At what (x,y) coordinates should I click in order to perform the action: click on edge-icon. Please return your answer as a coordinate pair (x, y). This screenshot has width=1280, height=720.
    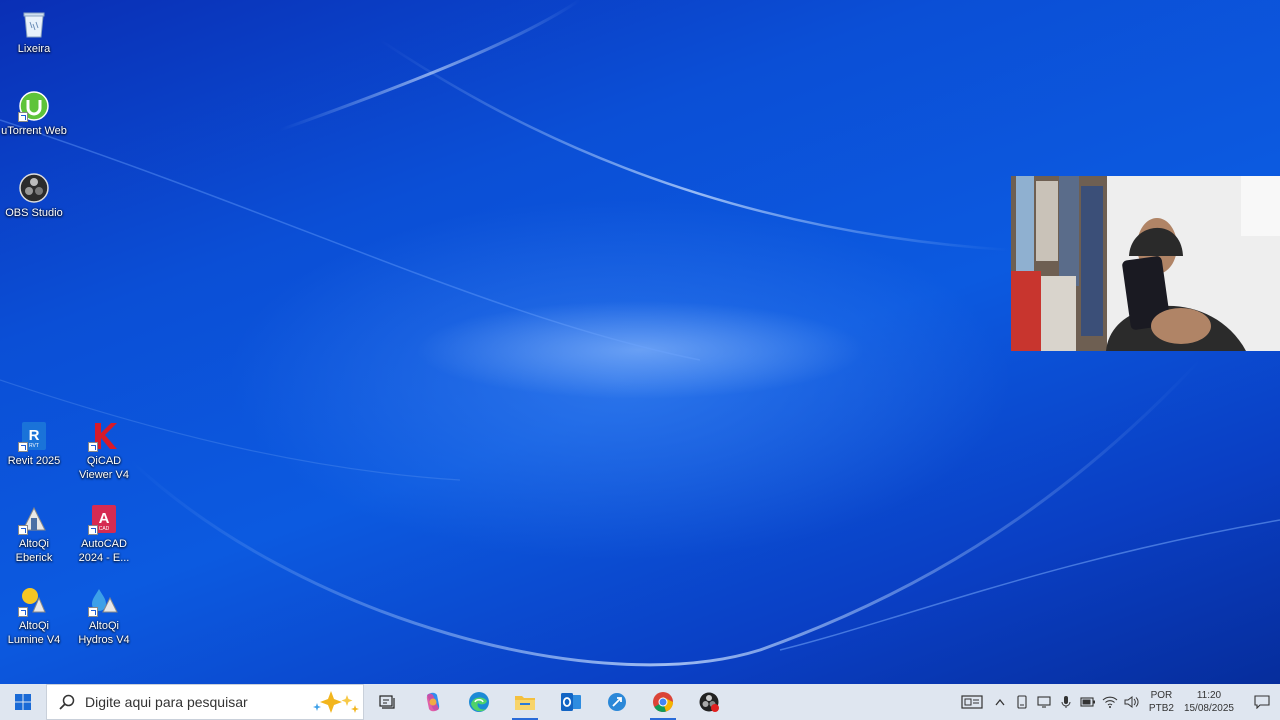
    Looking at the image, I should click on (479, 702).